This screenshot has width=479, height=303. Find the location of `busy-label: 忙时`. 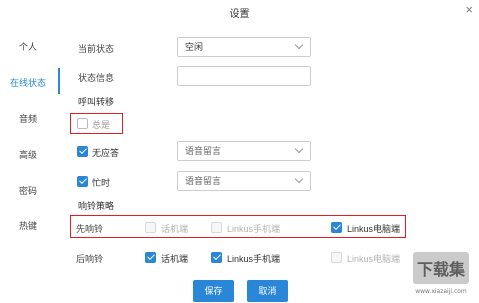

busy-label: 忙时 is located at coordinates (101, 183).